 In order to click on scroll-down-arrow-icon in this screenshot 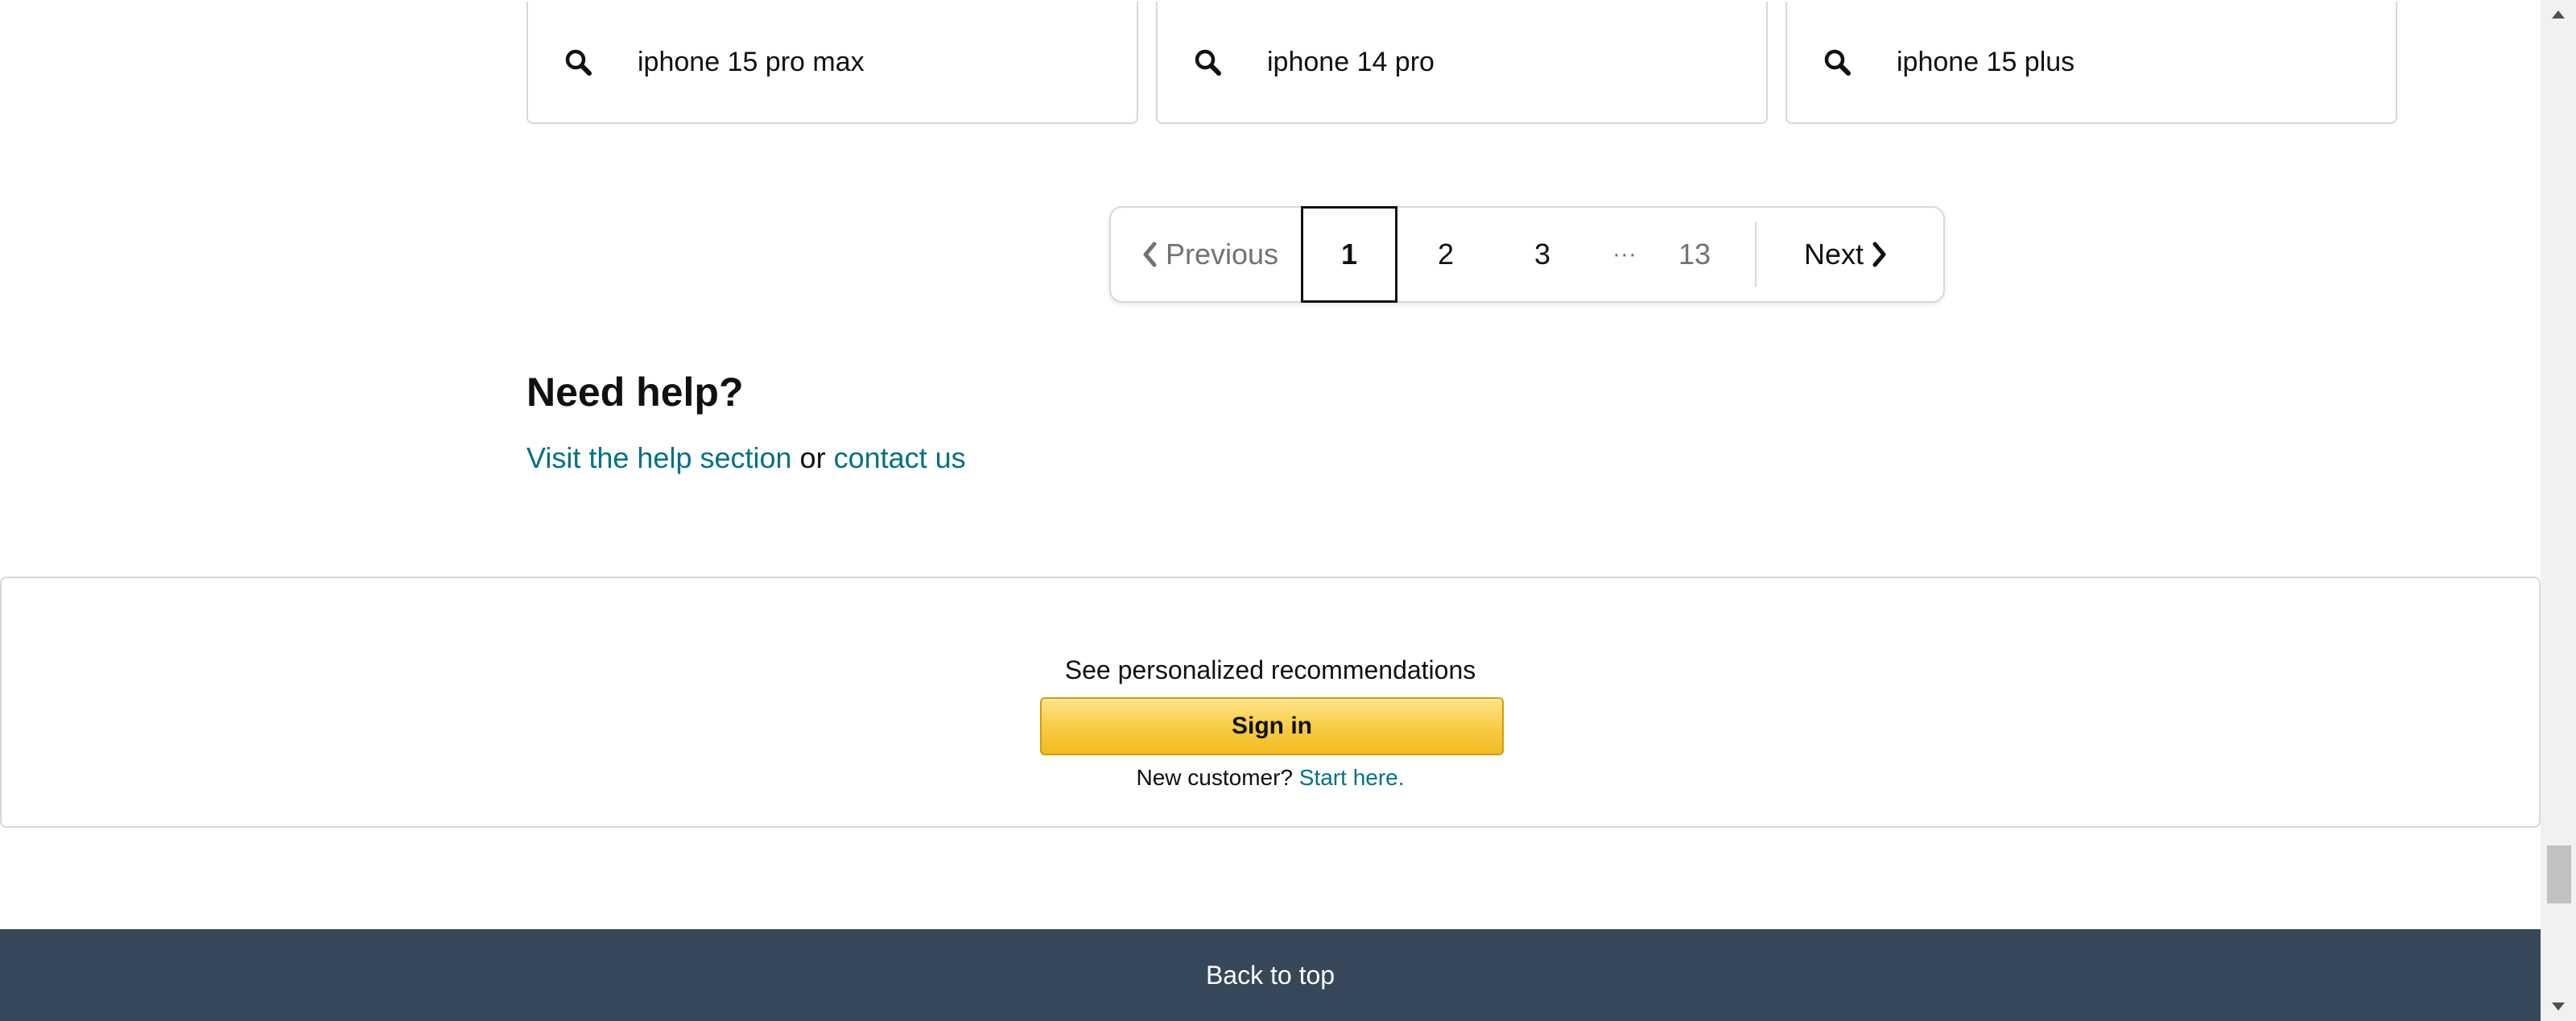, I will do `click(2558, 1006)`.